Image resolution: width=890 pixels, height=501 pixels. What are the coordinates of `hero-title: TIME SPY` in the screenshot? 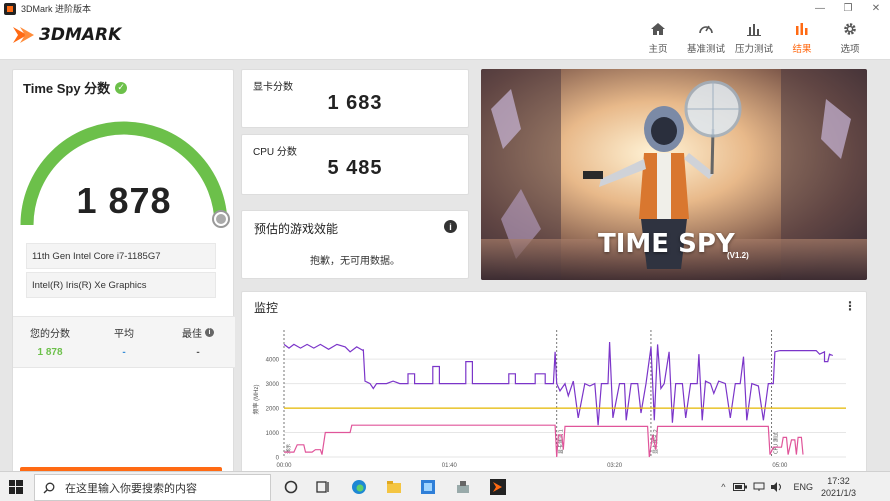 It's located at (666, 244).